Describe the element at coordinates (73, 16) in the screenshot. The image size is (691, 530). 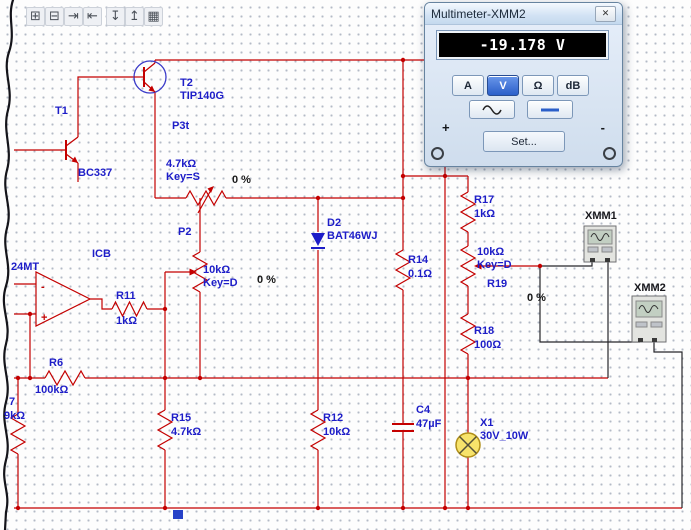
I see `toolbar-icon-3: ⇥` at that location.